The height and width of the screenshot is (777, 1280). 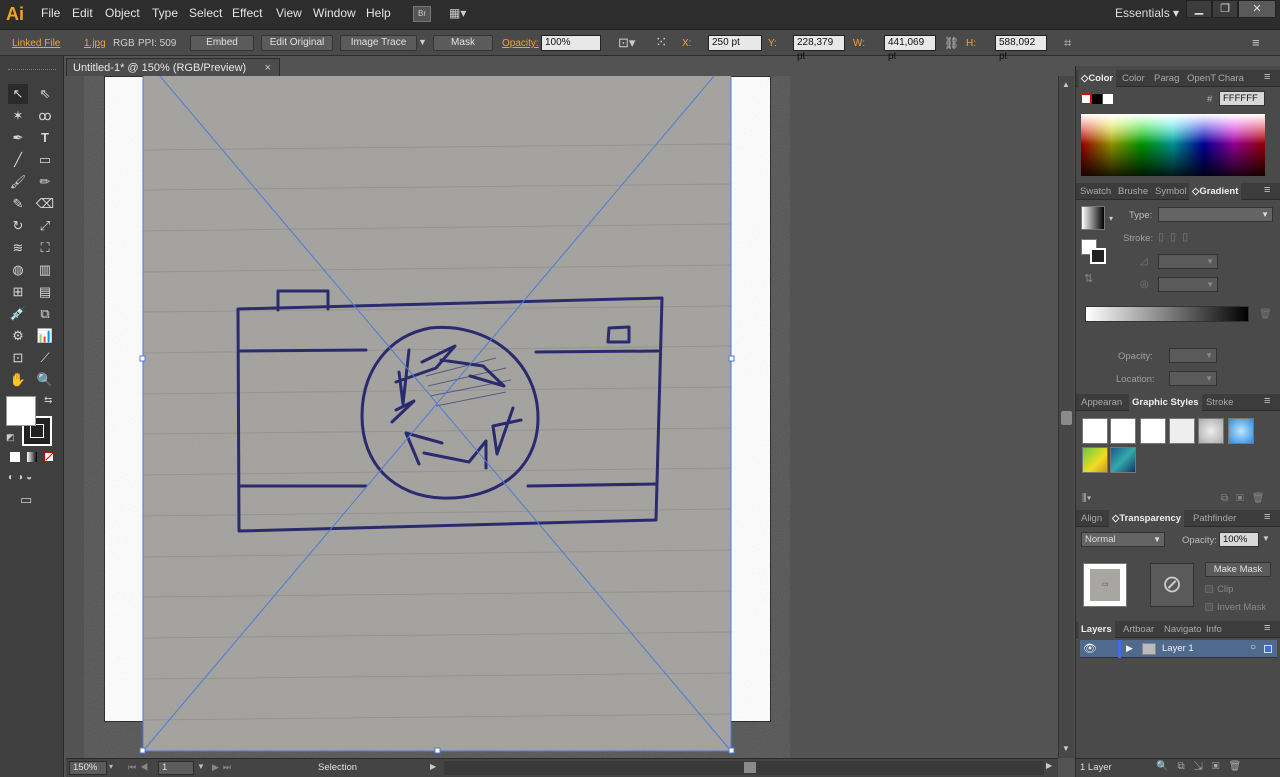 What do you see at coordinates (1182, 431) in the screenshot?
I see `graphic-style-outline` at bounding box center [1182, 431].